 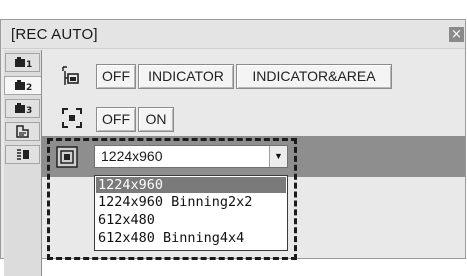 I want to click on indicator-off-button: OFF, so click(x=116, y=76).